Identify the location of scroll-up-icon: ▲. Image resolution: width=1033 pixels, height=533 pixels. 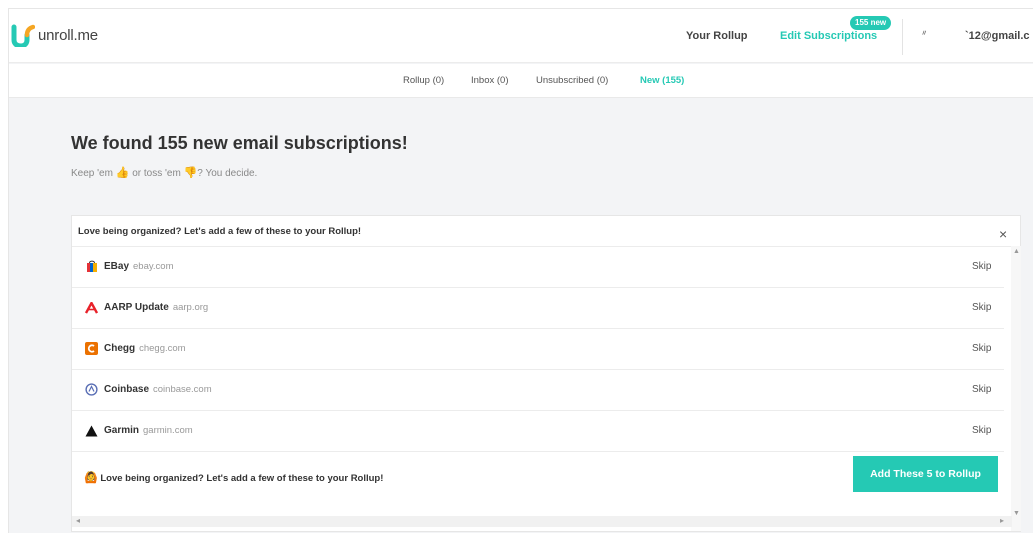
(1016, 251).